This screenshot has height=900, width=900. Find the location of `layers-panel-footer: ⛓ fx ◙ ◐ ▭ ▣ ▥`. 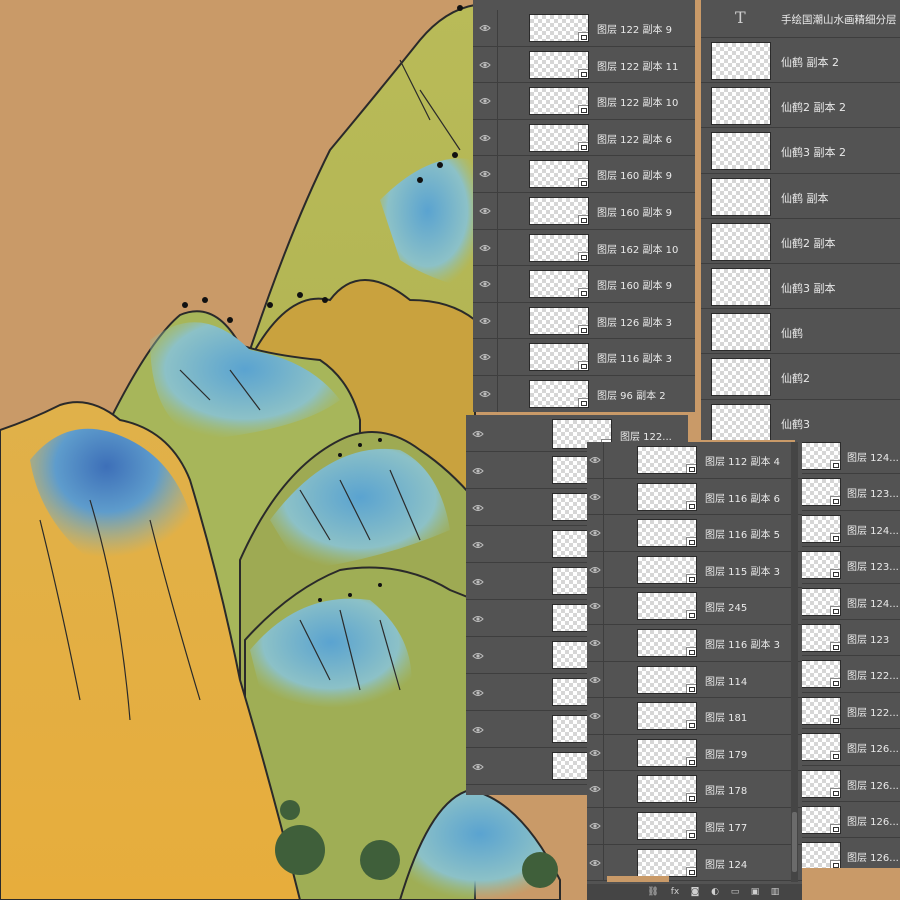

layers-panel-footer: ⛓ fx ◙ ◐ ▭ ▣ ▥ is located at coordinates (694, 888).